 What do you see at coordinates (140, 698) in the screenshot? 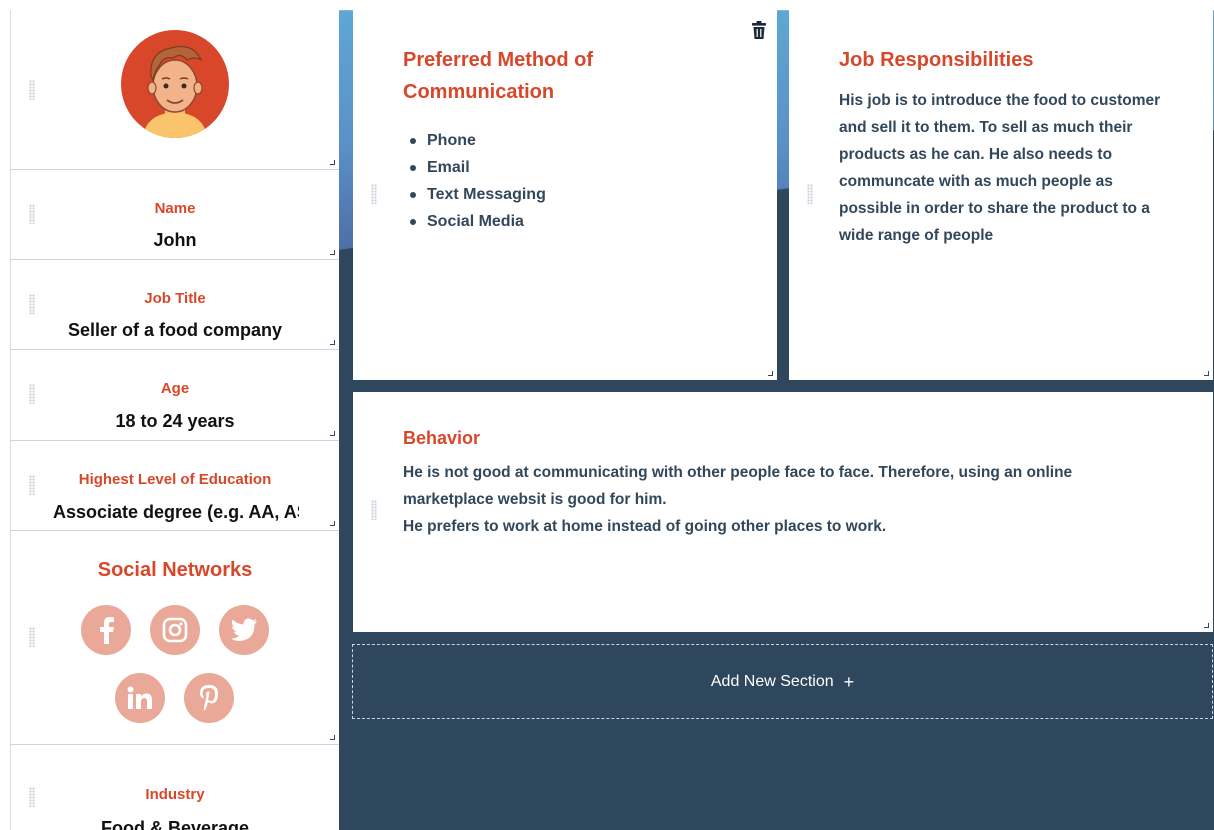
I see `linkedin-icon` at bounding box center [140, 698].